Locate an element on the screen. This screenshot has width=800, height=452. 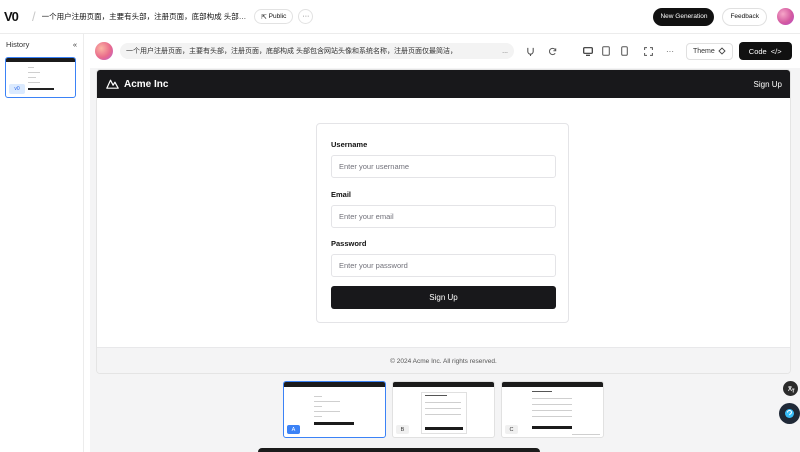
visibility-button: ⇱ Public is located at coordinates (274, 16).